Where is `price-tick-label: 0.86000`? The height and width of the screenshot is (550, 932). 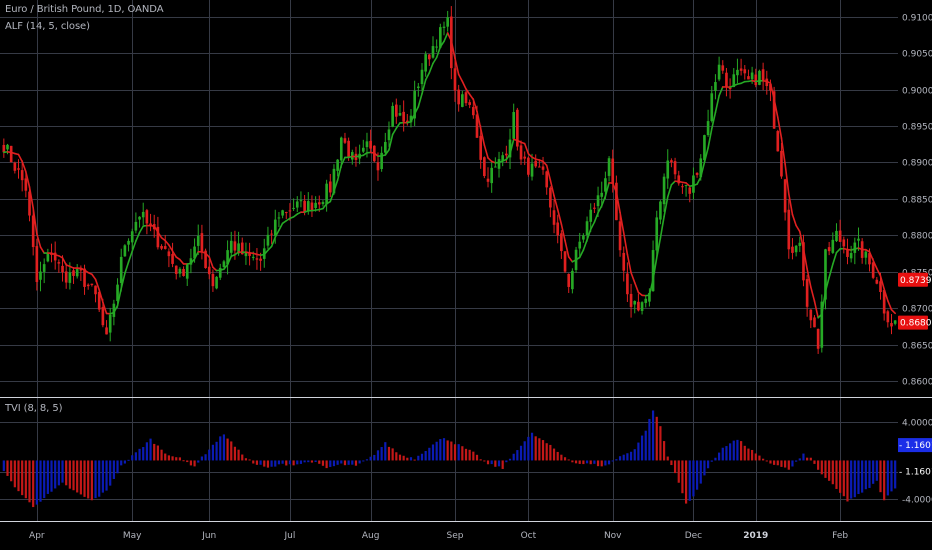 price-tick-label: 0.86000 is located at coordinates (917, 383).